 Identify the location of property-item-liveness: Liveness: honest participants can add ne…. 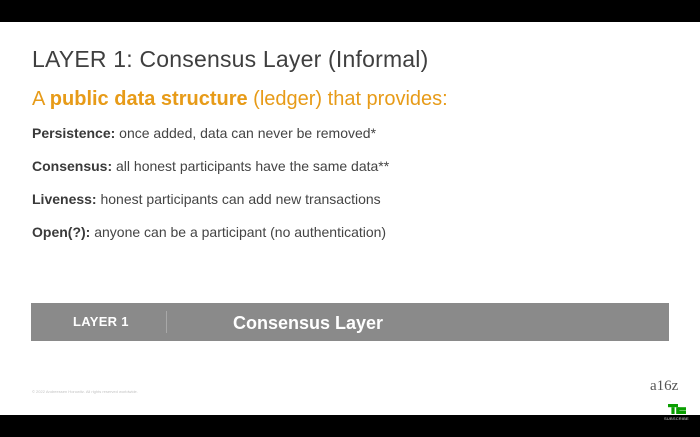
(210, 208).